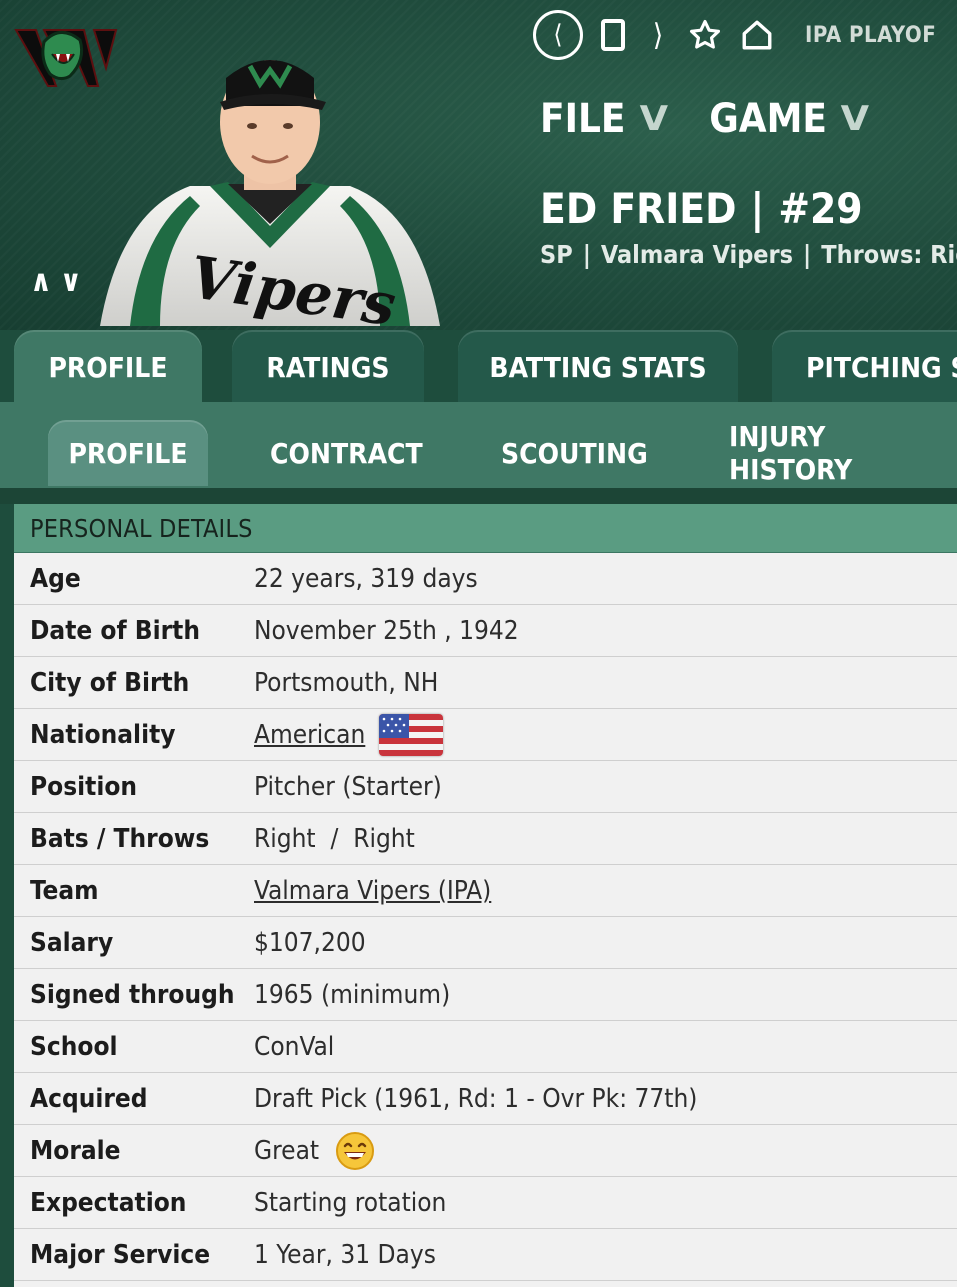 The height and width of the screenshot is (1287, 957). What do you see at coordinates (334, 838) in the screenshot?
I see `row-value: Right / Right` at bounding box center [334, 838].